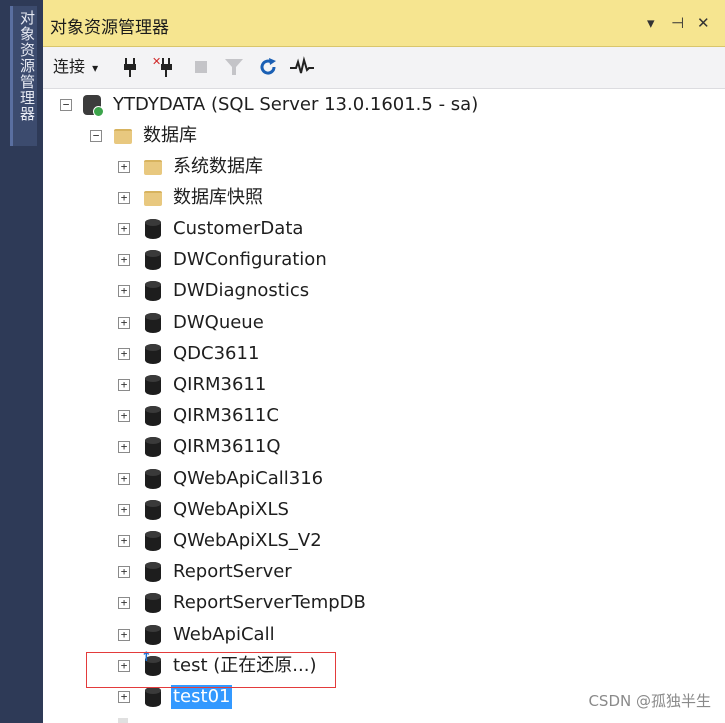 The image size is (725, 723). Describe the element at coordinates (27, 66) in the screenshot. I see `side-tab-label: 对象资源管理器` at that location.